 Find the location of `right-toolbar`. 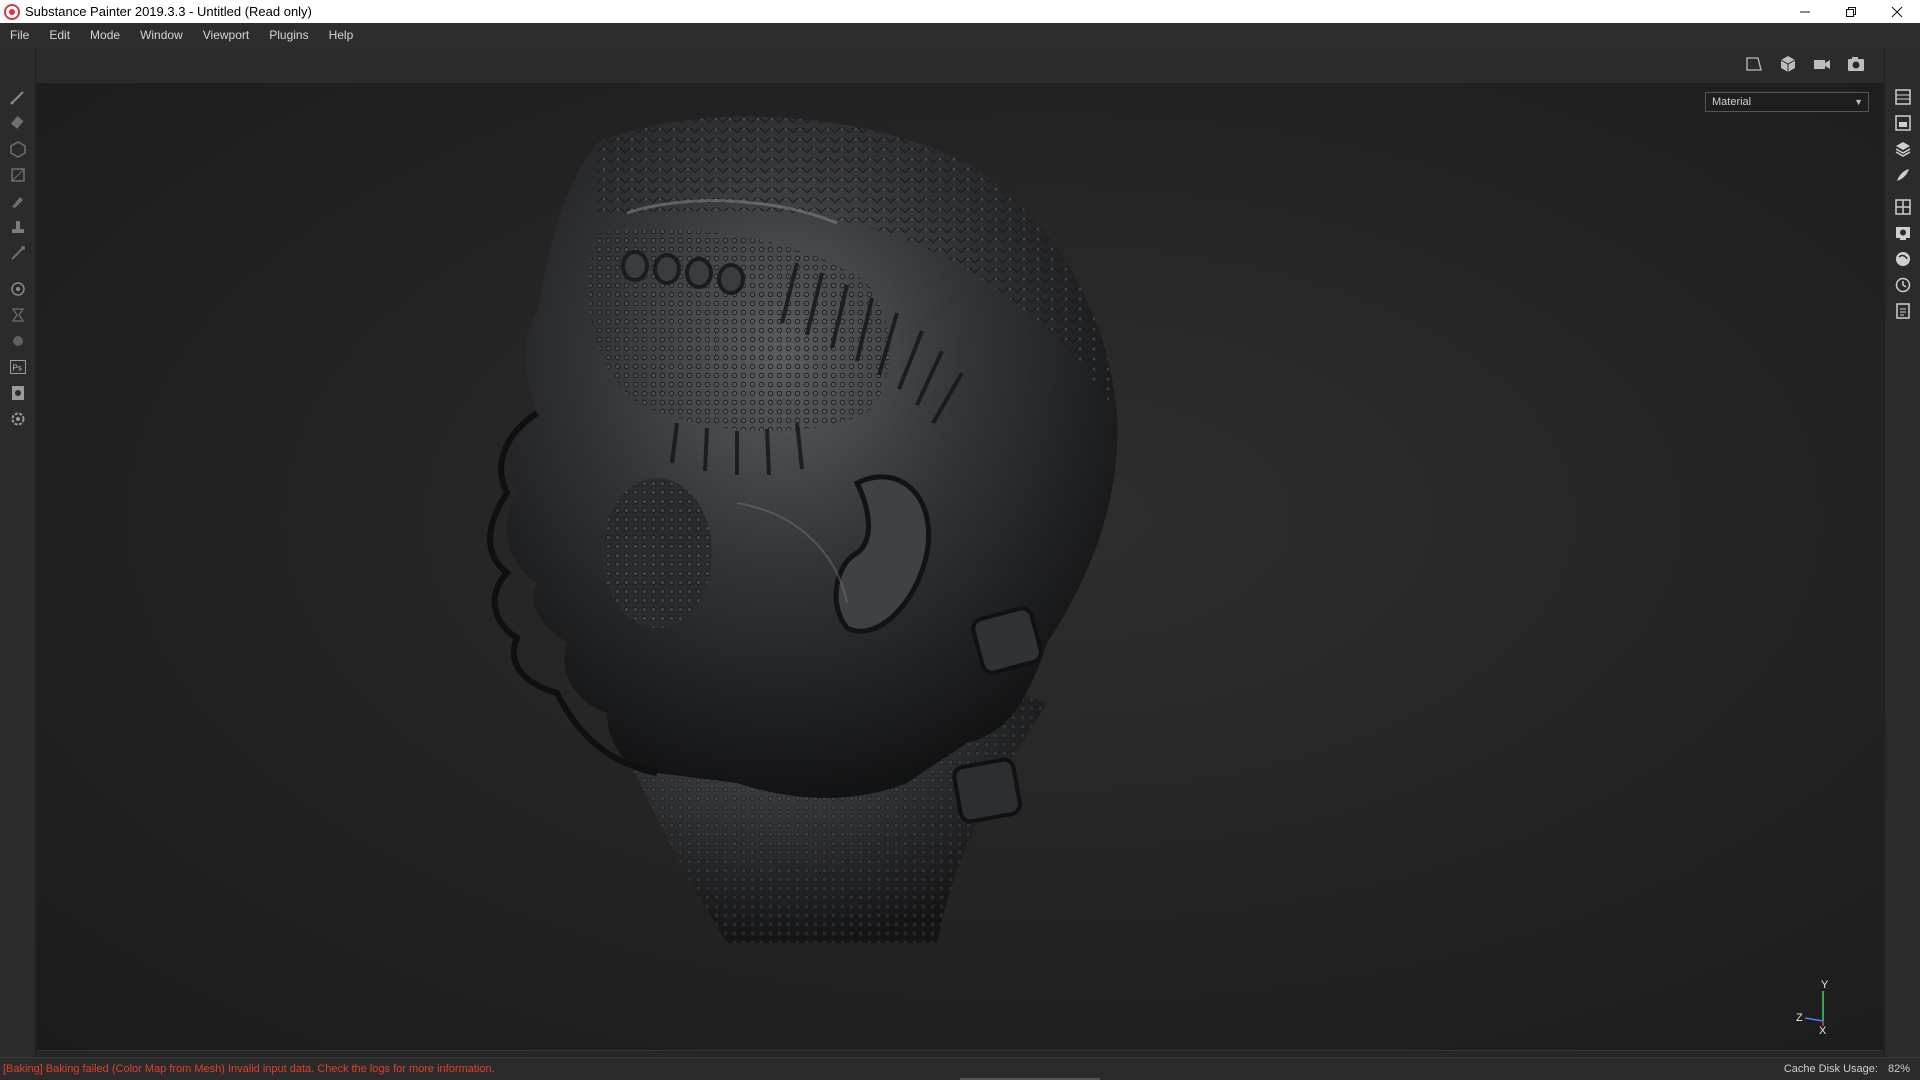

right-toolbar is located at coordinates (1902, 552).